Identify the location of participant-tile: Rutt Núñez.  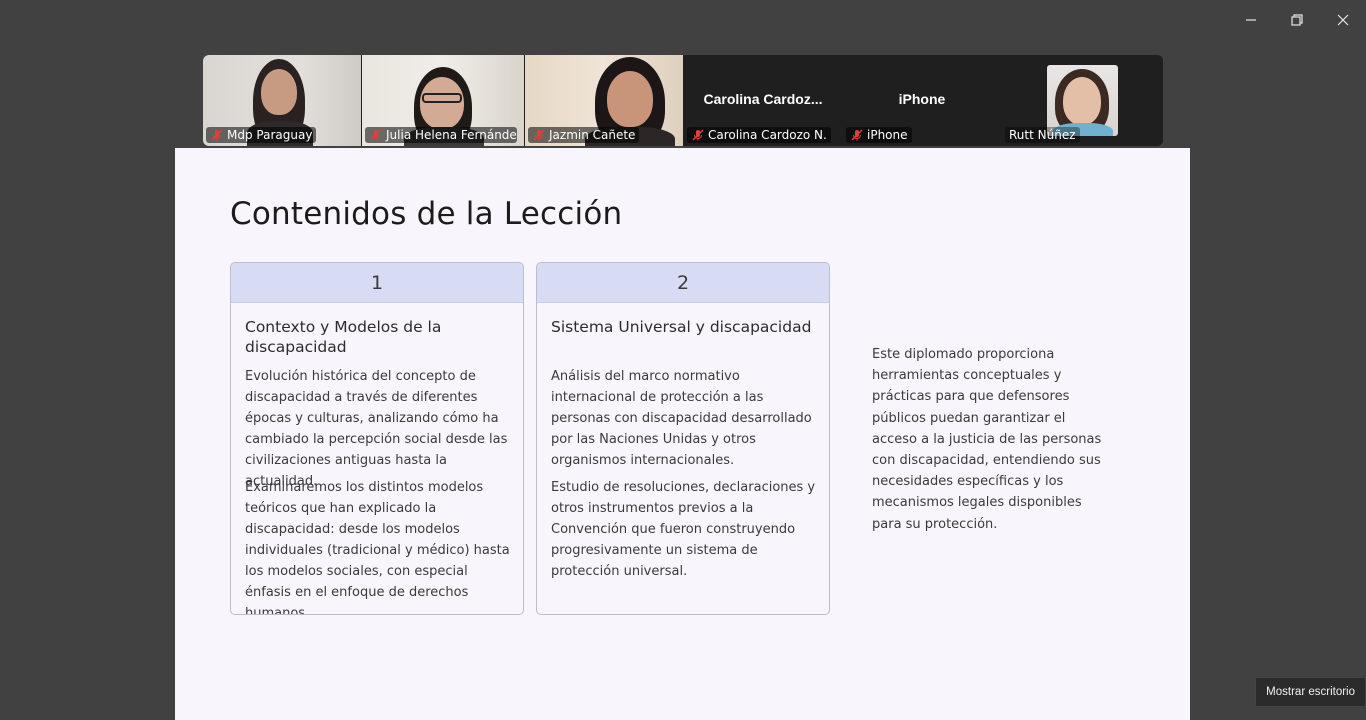
(1082, 100).